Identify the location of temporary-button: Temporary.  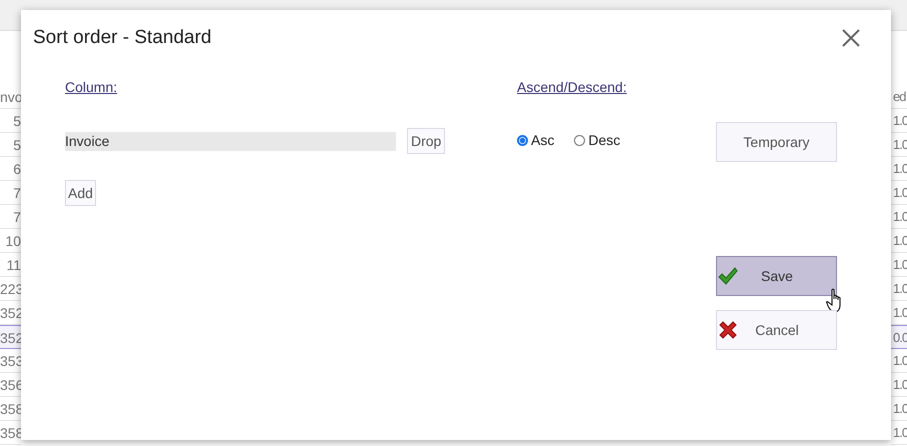
(776, 142).